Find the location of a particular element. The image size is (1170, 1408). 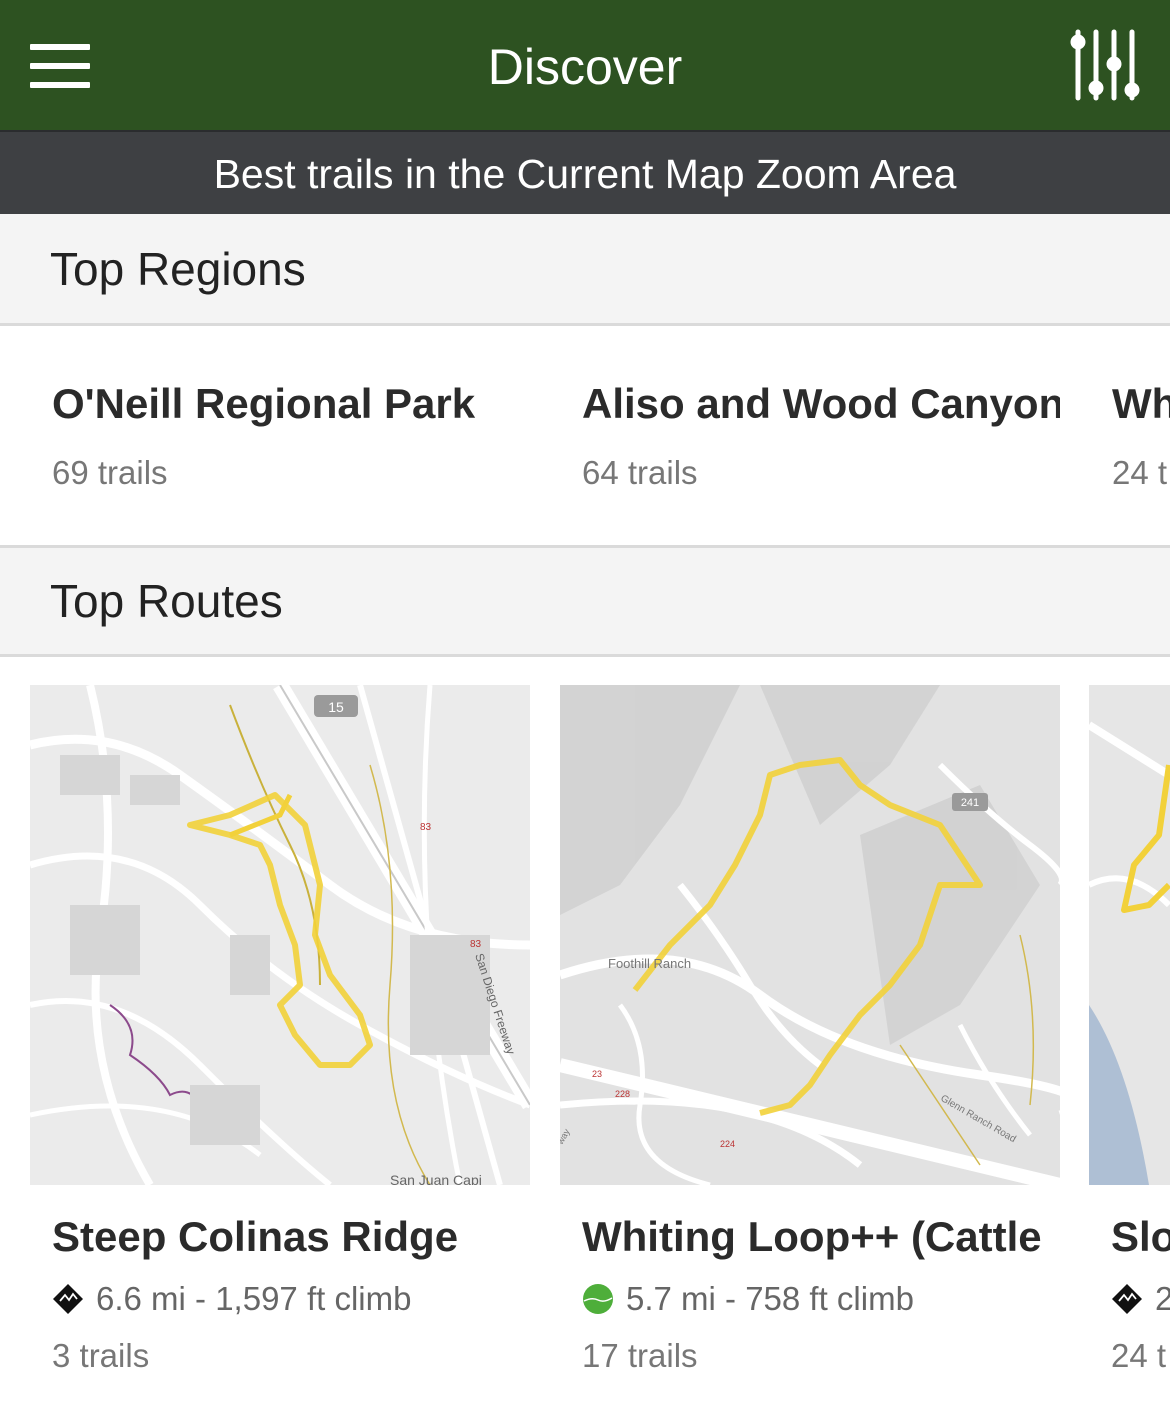

route-name: Slo is located at coordinates (1140, 1236).